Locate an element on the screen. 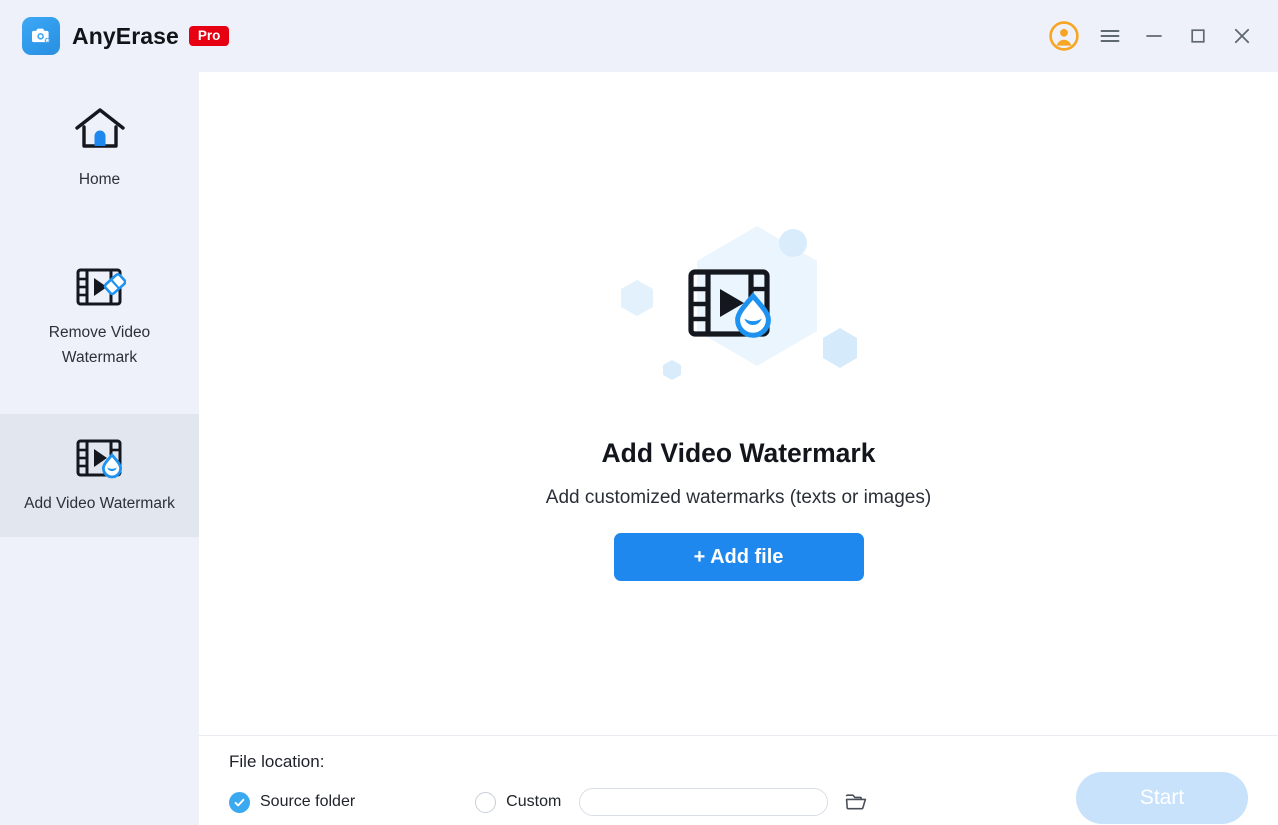 The height and width of the screenshot is (825, 1278). film-droplet-icon is located at coordinates (100, 458).